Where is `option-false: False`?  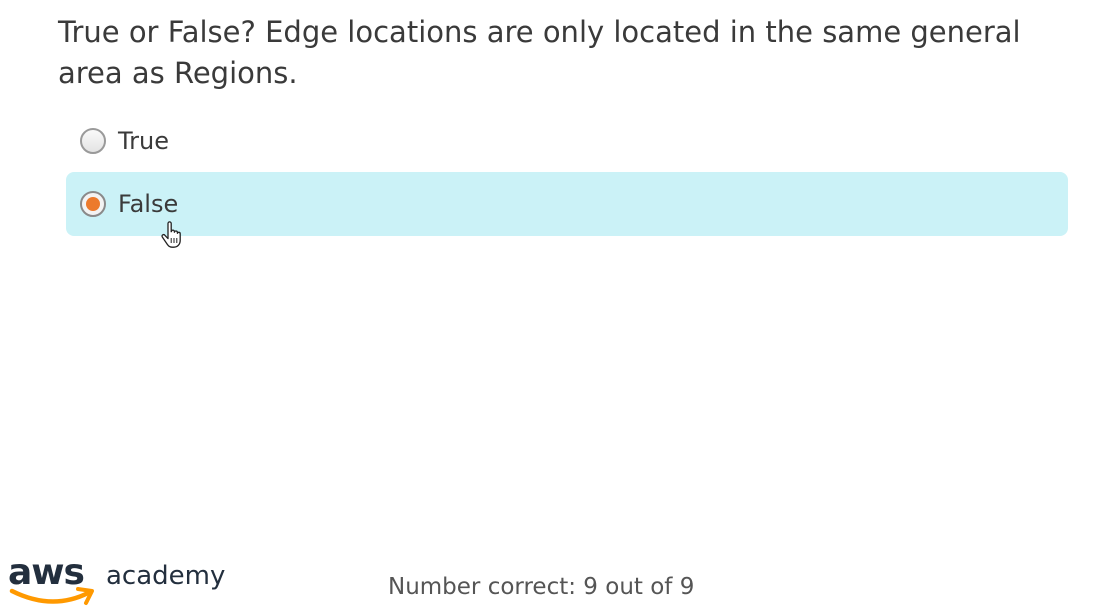
option-false: False is located at coordinates (567, 204).